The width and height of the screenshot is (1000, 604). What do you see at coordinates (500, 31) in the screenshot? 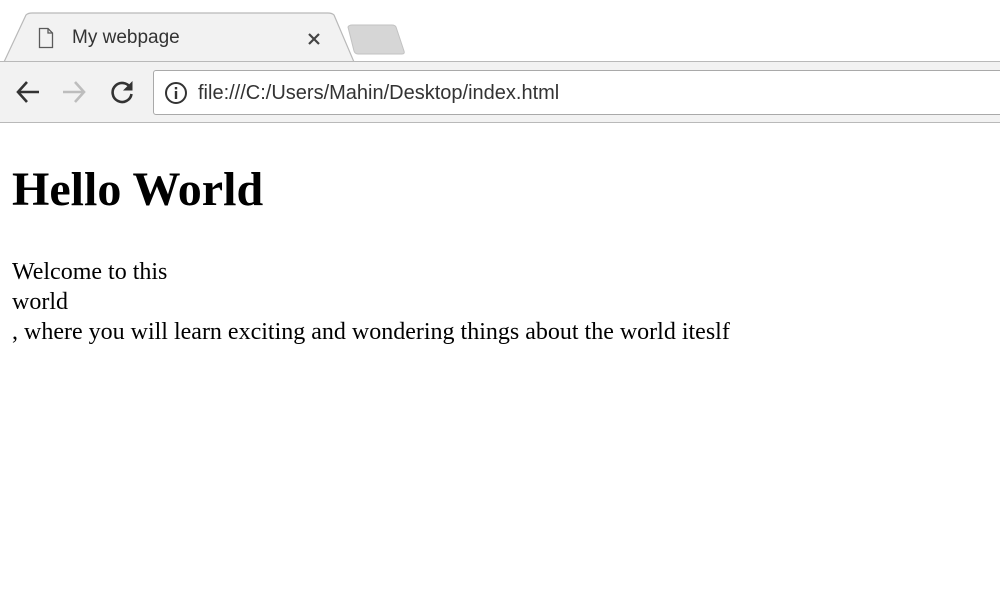
I see `tab-strip: My webpage` at bounding box center [500, 31].